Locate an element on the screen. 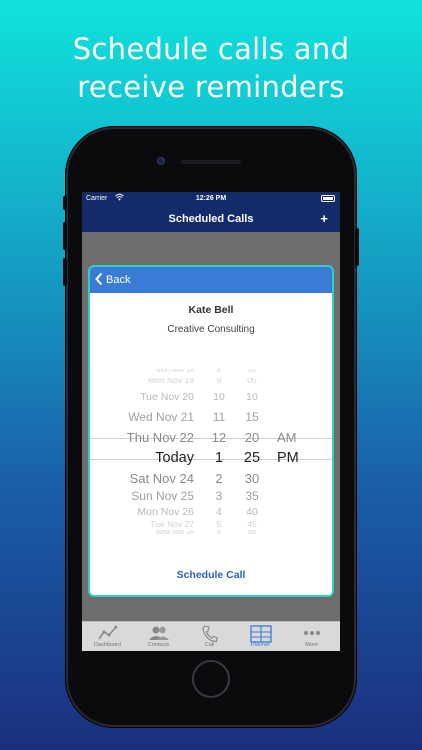 The height and width of the screenshot is (750, 422). tab-contacts: Contacts is located at coordinates (158, 636).